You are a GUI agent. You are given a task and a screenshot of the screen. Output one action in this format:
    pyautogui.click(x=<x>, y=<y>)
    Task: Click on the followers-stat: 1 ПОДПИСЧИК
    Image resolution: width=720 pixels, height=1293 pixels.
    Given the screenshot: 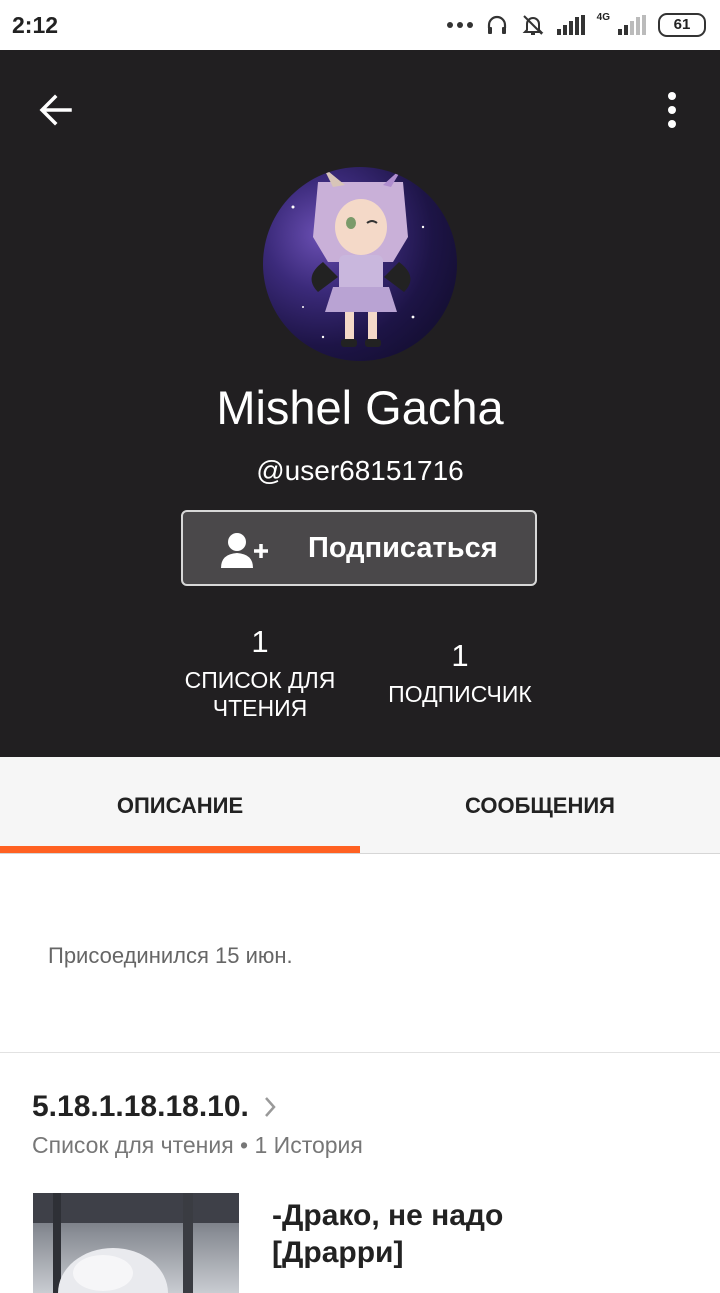 What is the action you would take?
    pyautogui.click(x=460, y=673)
    